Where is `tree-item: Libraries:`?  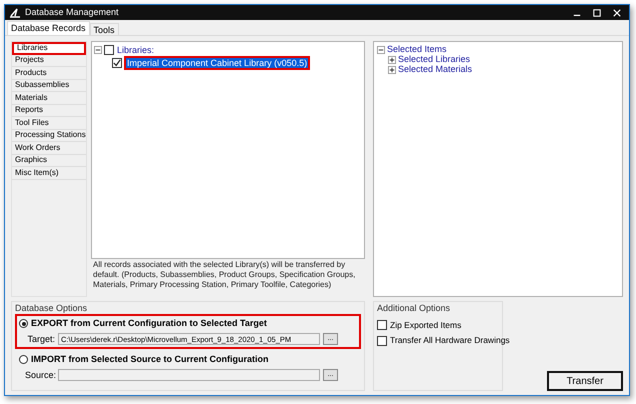 tree-item: Libraries: is located at coordinates (136, 50).